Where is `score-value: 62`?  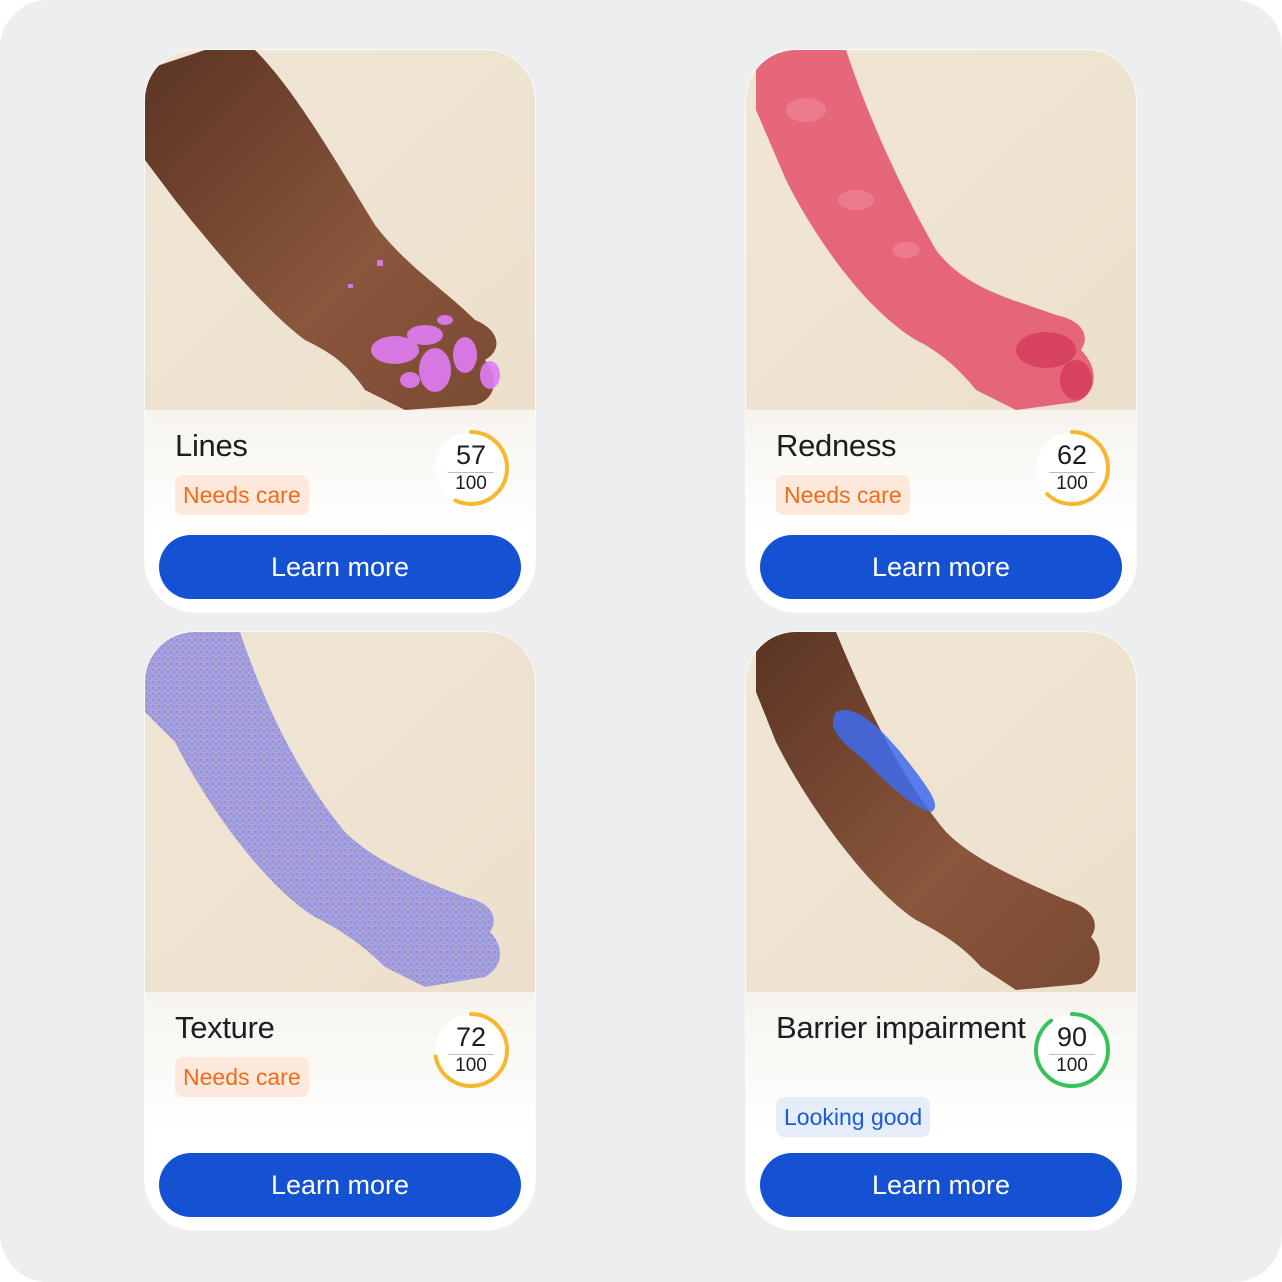 score-value: 62 is located at coordinates (1072, 455).